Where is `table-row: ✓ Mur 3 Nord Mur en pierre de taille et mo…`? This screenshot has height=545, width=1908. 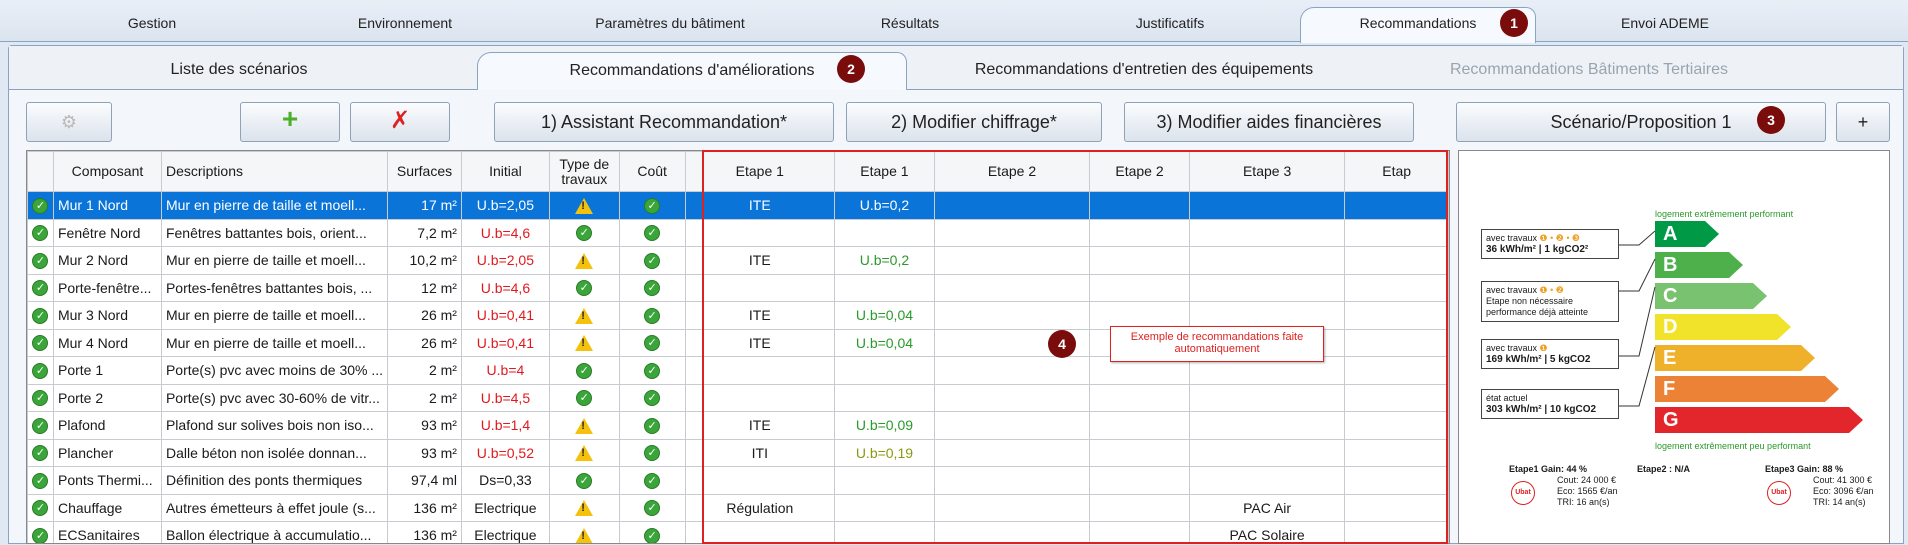 table-row: ✓ Mur 3 Nord Mur en pierre de taille et mo… is located at coordinates (738, 315).